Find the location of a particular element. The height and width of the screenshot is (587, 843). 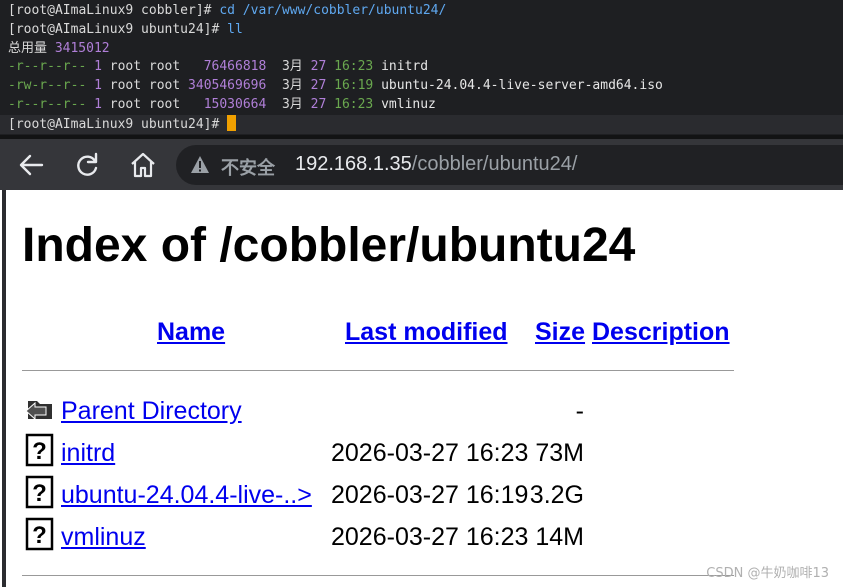

total-label: 总用量 is located at coordinates (31, 48).